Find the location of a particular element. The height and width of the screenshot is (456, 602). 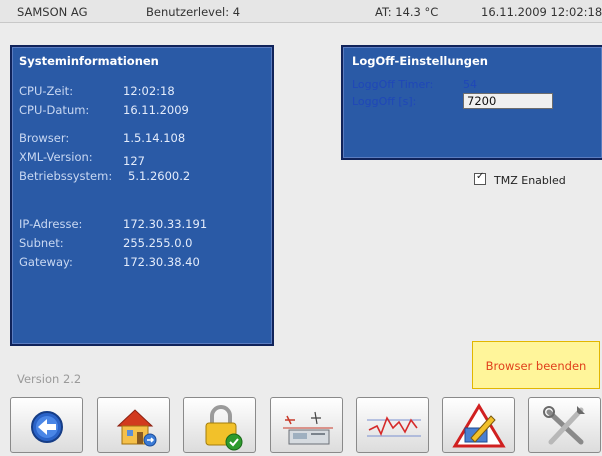

back-button is located at coordinates (46, 425).